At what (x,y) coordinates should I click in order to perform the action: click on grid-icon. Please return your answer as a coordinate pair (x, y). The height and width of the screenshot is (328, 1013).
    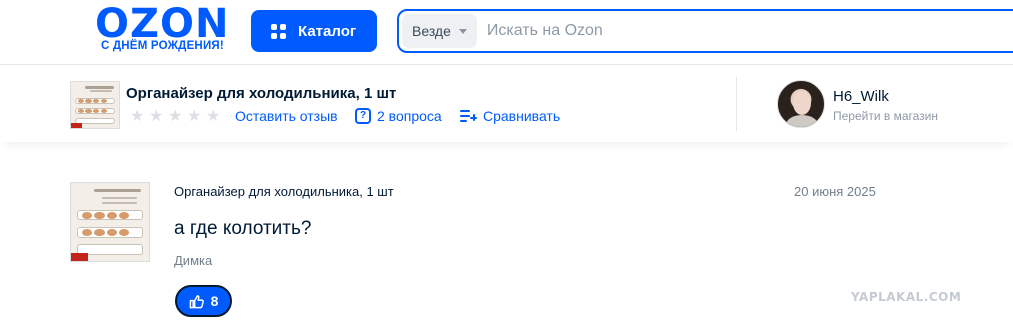
    Looking at the image, I should click on (278, 31).